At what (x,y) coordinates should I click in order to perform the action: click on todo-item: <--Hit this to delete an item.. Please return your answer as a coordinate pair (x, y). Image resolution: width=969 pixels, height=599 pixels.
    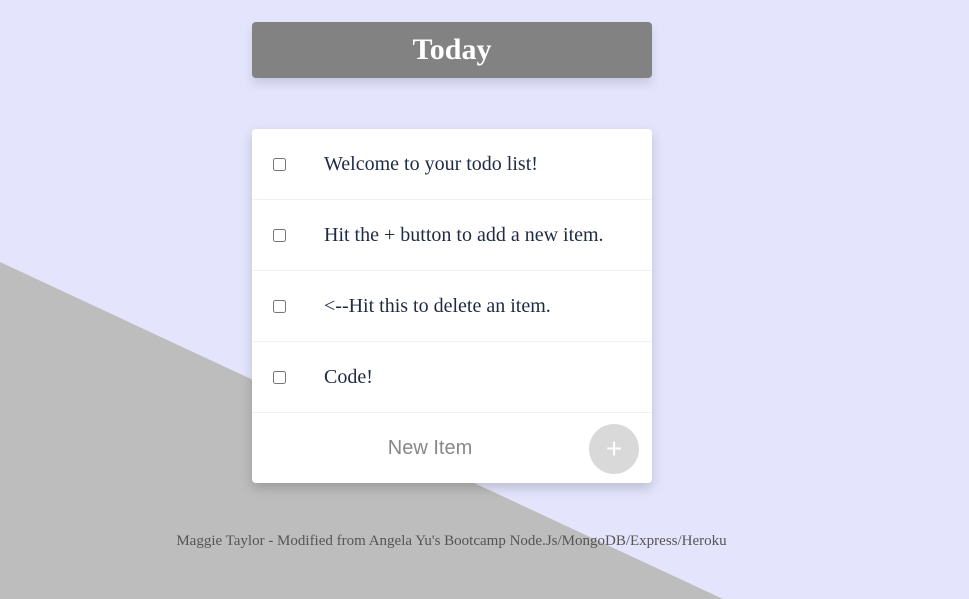
    Looking at the image, I should click on (452, 306).